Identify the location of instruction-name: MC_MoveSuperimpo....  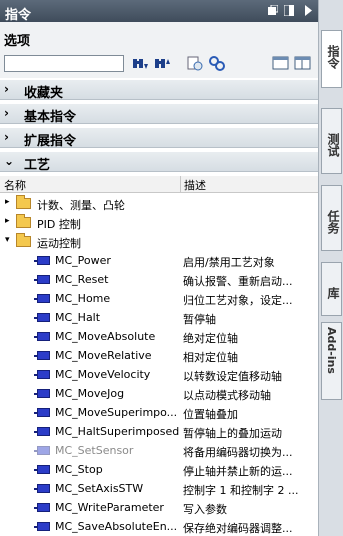
(116, 412).